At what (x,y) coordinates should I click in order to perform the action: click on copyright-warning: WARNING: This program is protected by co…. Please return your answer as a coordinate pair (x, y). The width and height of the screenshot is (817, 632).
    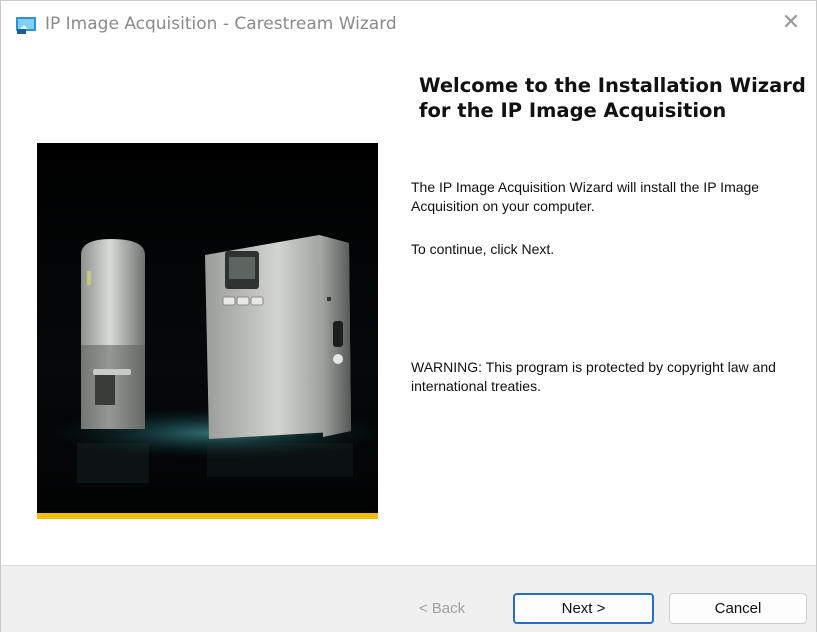
    Looking at the image, I should click on (593, 376).